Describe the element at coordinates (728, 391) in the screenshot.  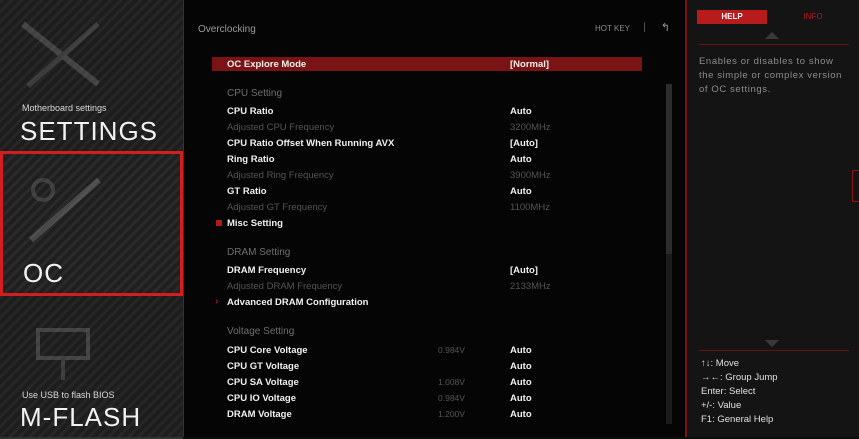
I see `key-select: Enter: Select` at that location.